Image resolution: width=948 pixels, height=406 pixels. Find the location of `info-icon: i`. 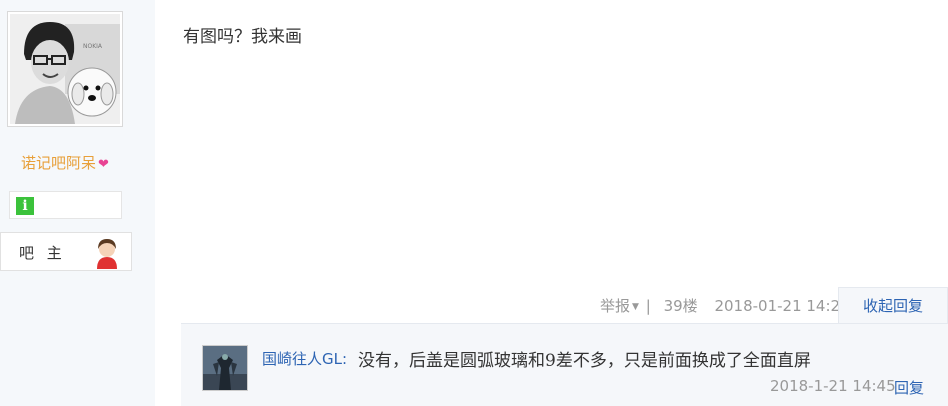

info-icon: i is located at coordinates (25, 206).